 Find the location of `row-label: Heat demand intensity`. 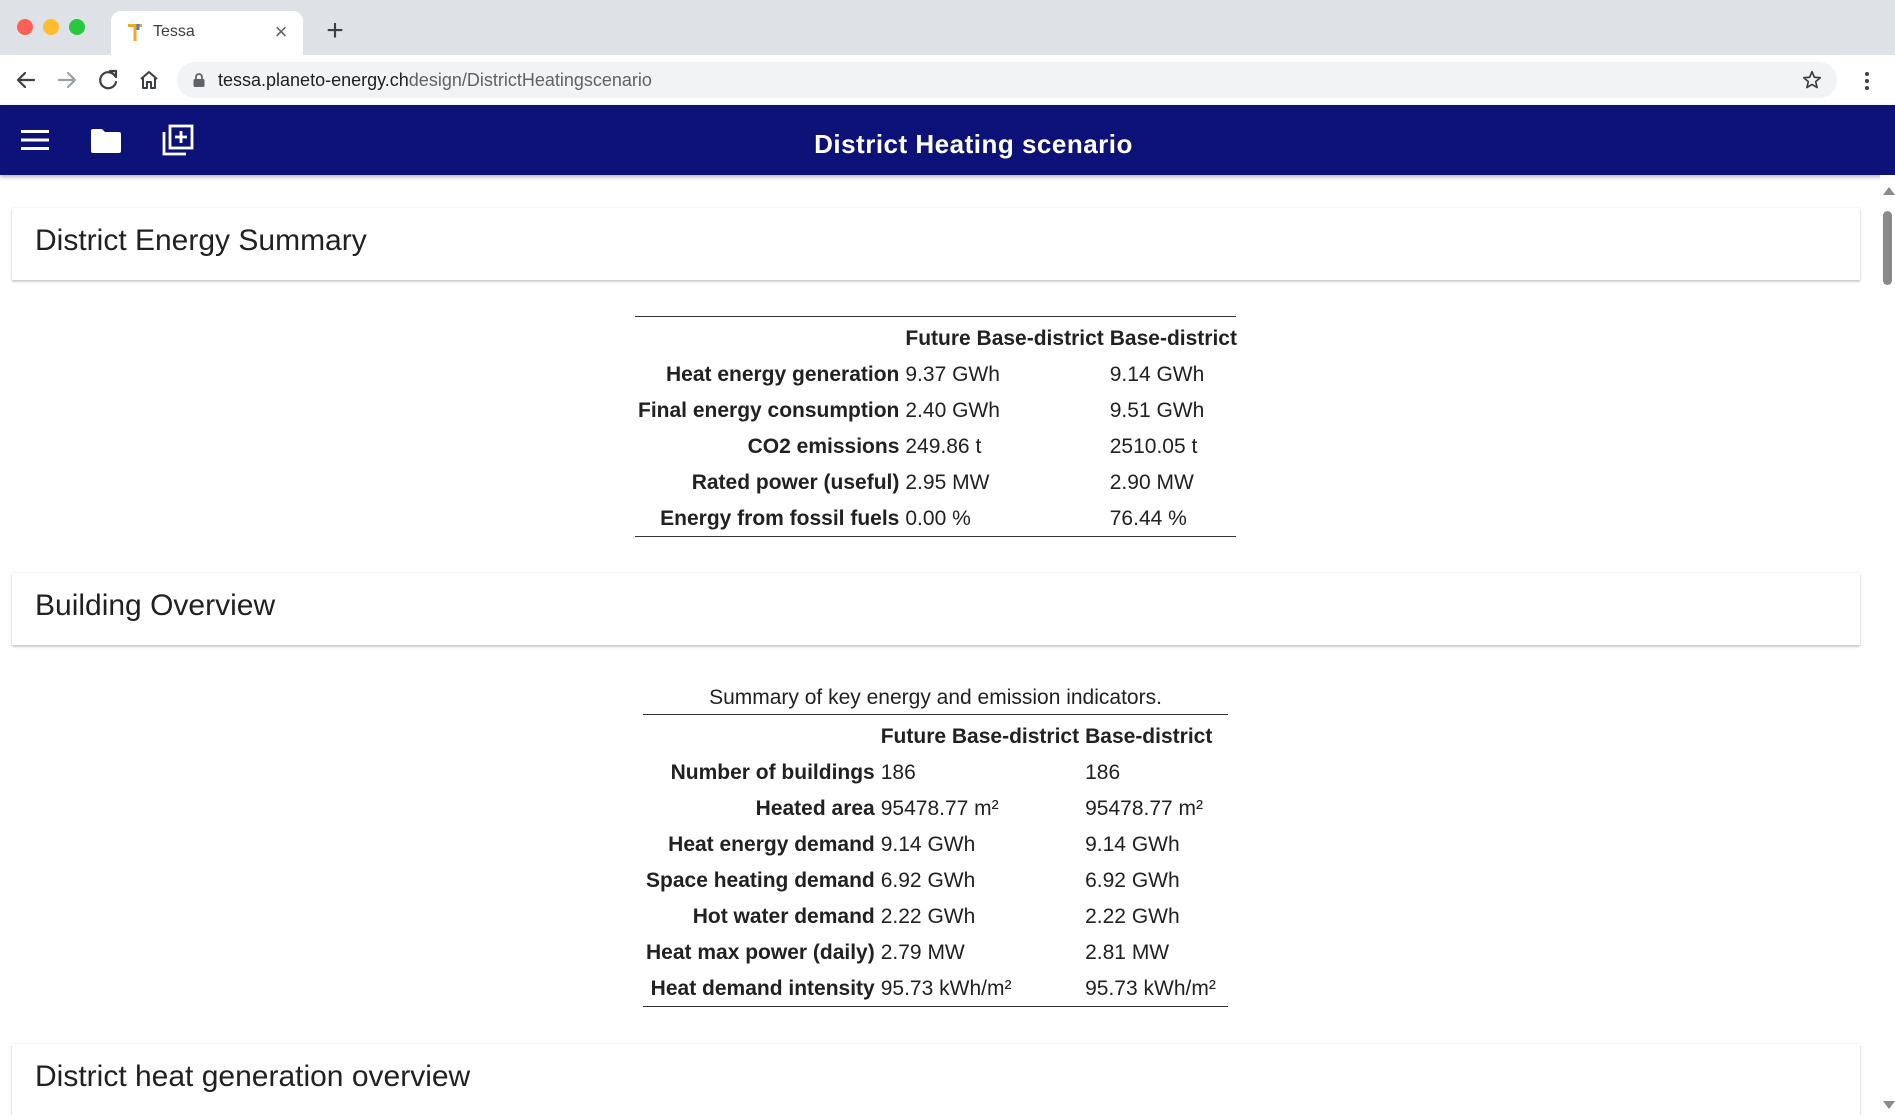

row-label: Heat demand intensity is located at coordinates (762, 988).